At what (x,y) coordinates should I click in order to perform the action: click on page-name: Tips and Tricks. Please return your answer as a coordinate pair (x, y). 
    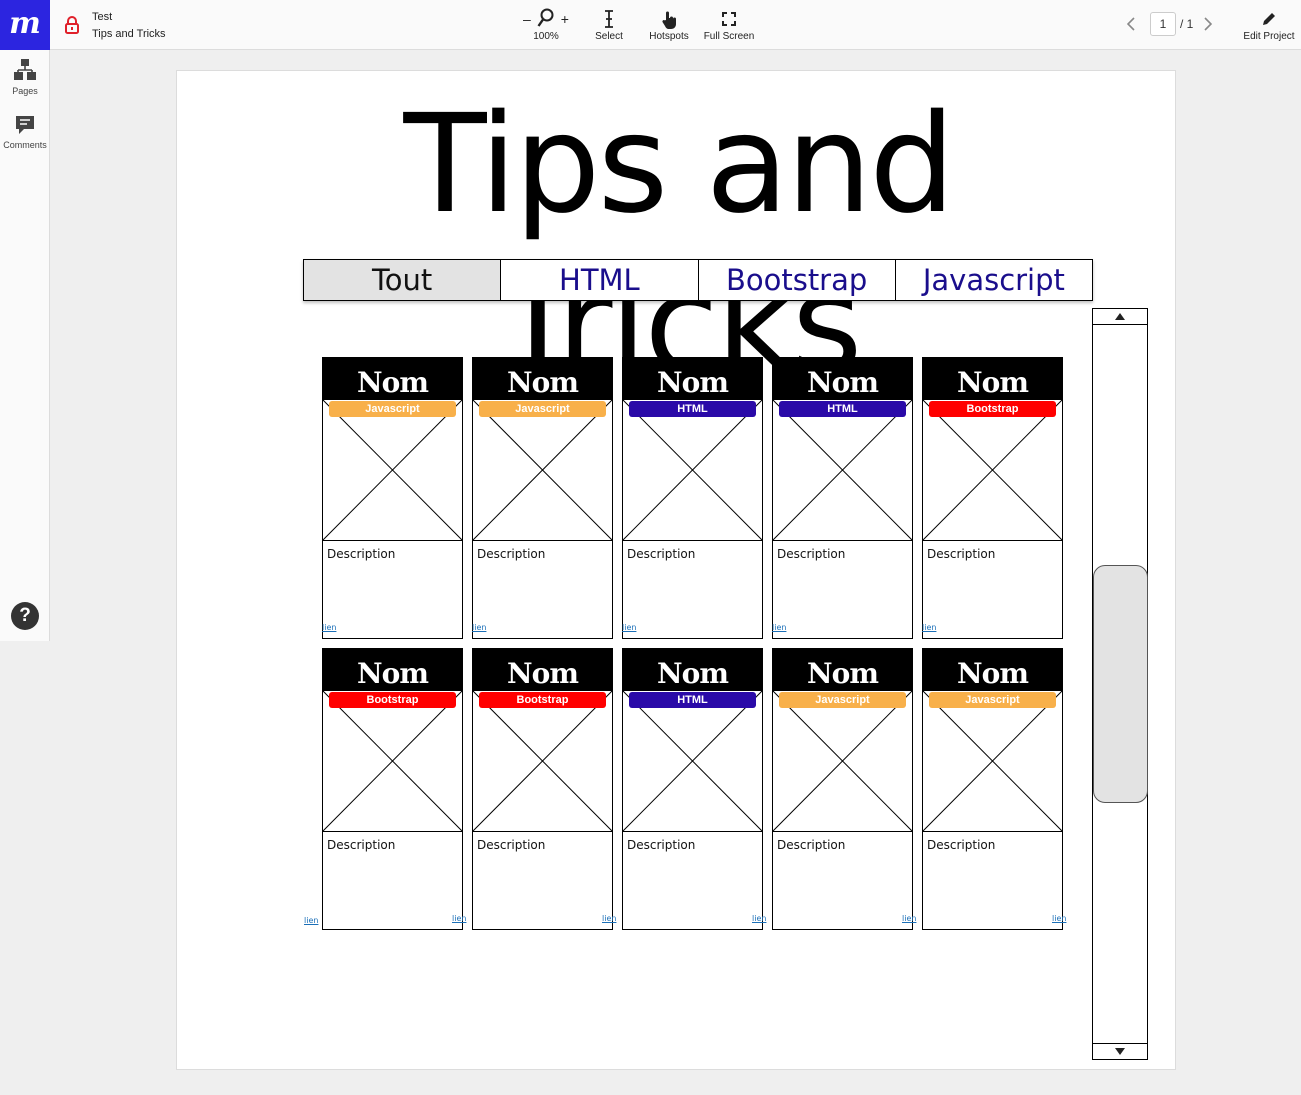
    Looking at the image, I should click on (129, 34).